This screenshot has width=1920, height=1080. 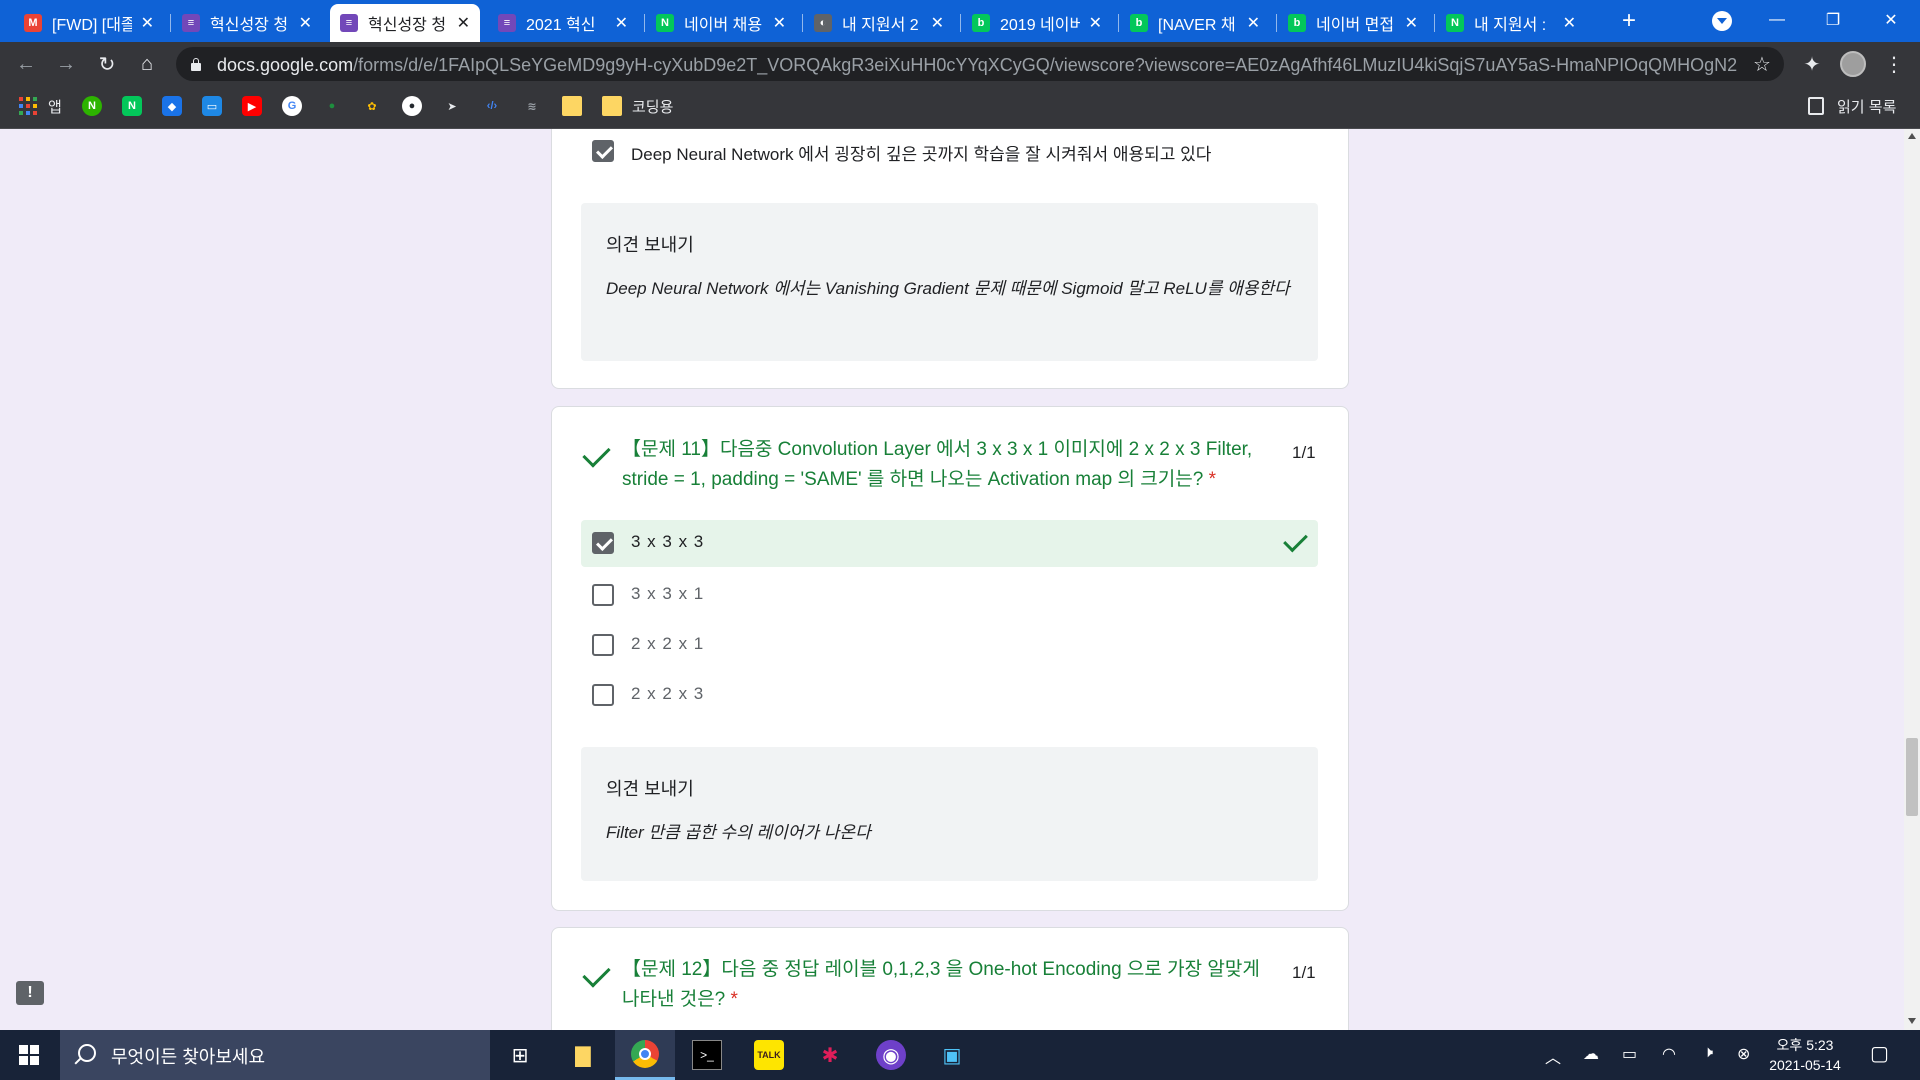 What do you see at coordinates (1812, 64) in the screenshot?
I see `extensions-icon: ✦` at bounding box center [1812, 64].